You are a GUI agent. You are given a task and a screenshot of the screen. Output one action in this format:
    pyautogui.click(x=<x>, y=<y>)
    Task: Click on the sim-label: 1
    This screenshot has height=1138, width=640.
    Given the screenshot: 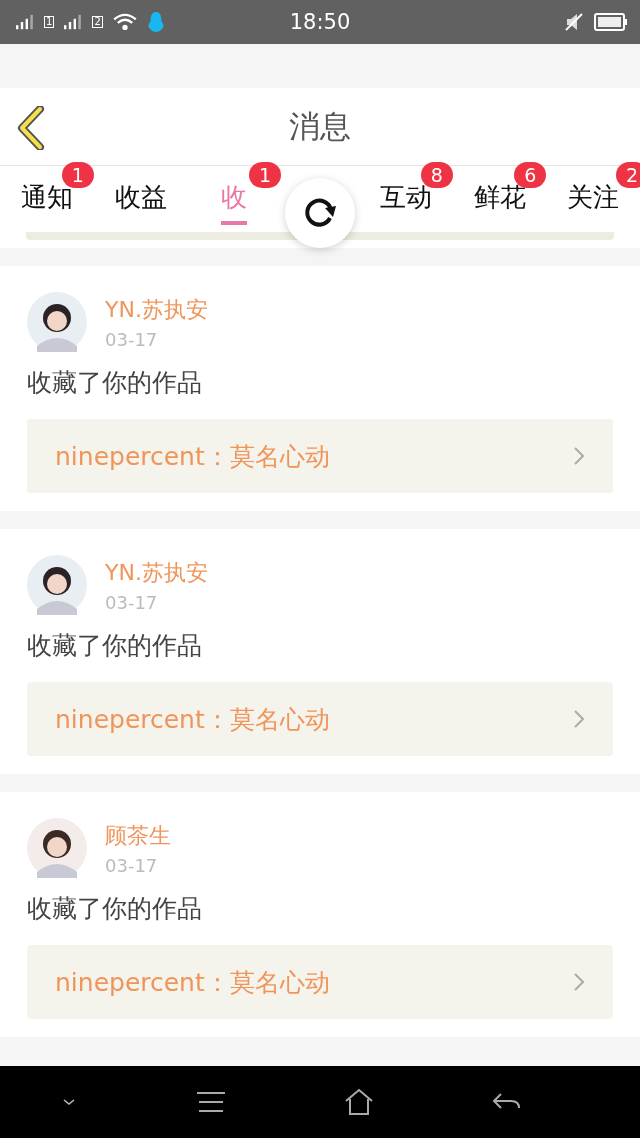 What is the action you would take?
    pyautogui.click(x=49, y=22)
    